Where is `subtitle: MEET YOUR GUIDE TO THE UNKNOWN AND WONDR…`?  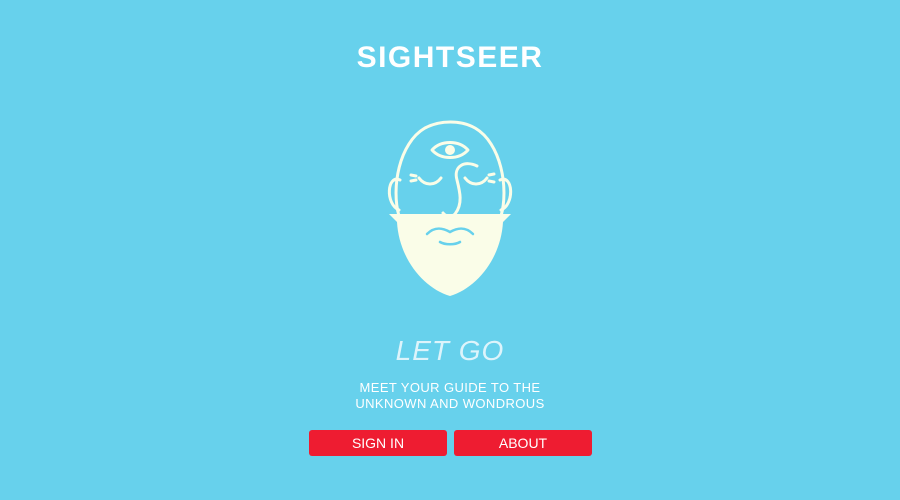
subtitle: MEET YOUR GUIDE TO THE UNKNOWN AND WONDR… is located at coordinates (450, 396).